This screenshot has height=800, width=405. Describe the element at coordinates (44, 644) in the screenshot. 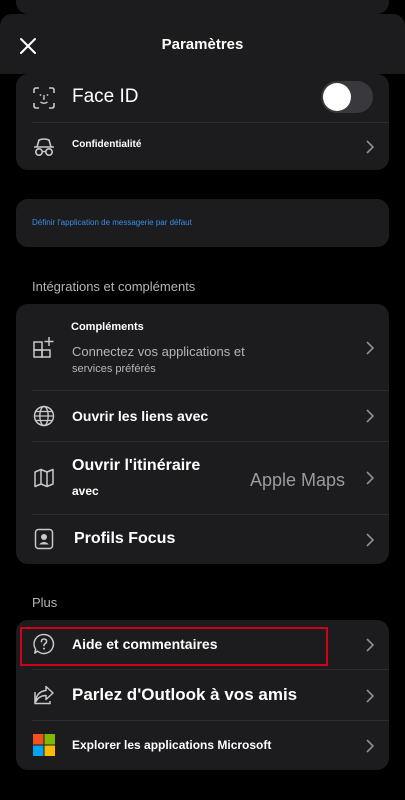

I see `help-icon` at that location.